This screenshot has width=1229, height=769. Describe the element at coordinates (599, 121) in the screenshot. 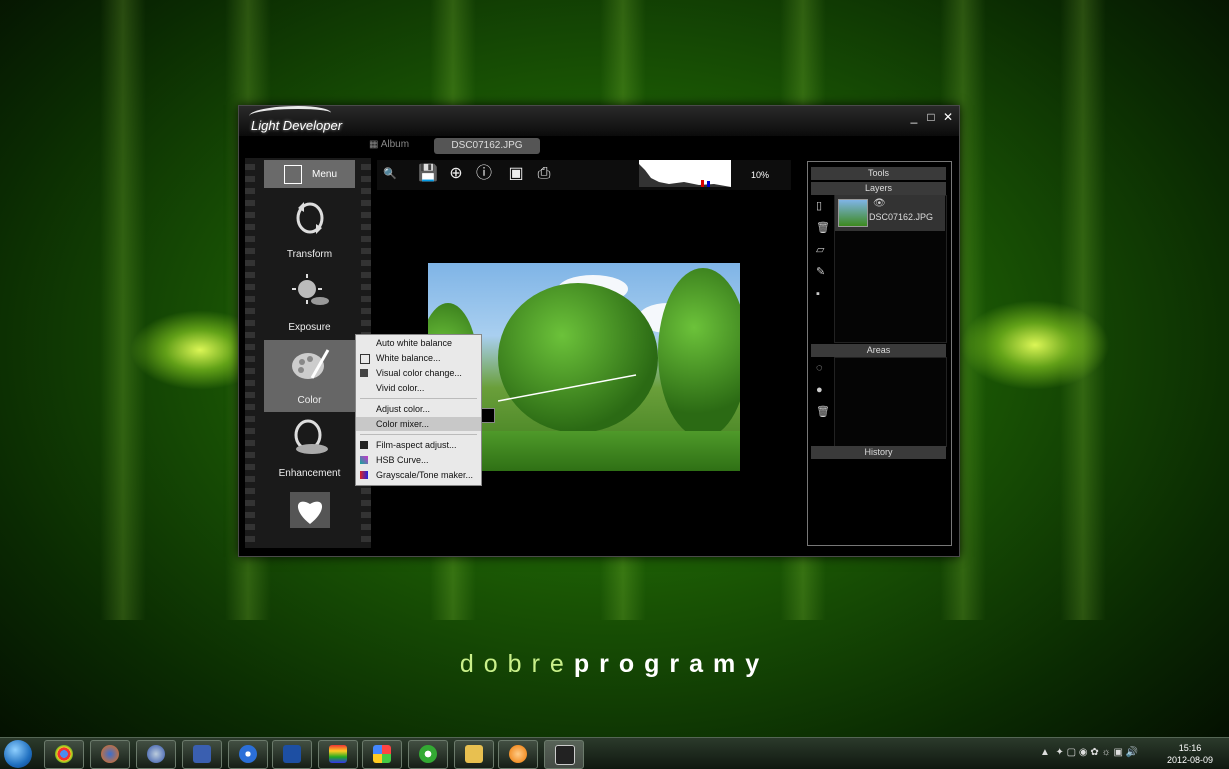

I see `title-bar: Light Developer _ □ ✕` at that location.